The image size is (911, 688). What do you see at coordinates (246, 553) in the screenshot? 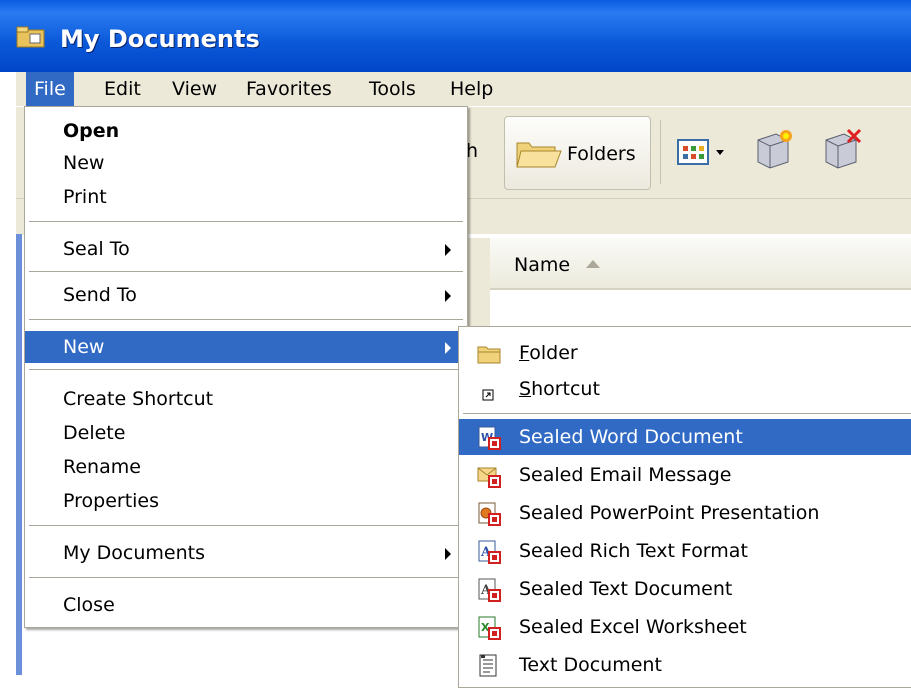
I see `file-menu-my-documents: My Documents` at bounding box center [246, 553].